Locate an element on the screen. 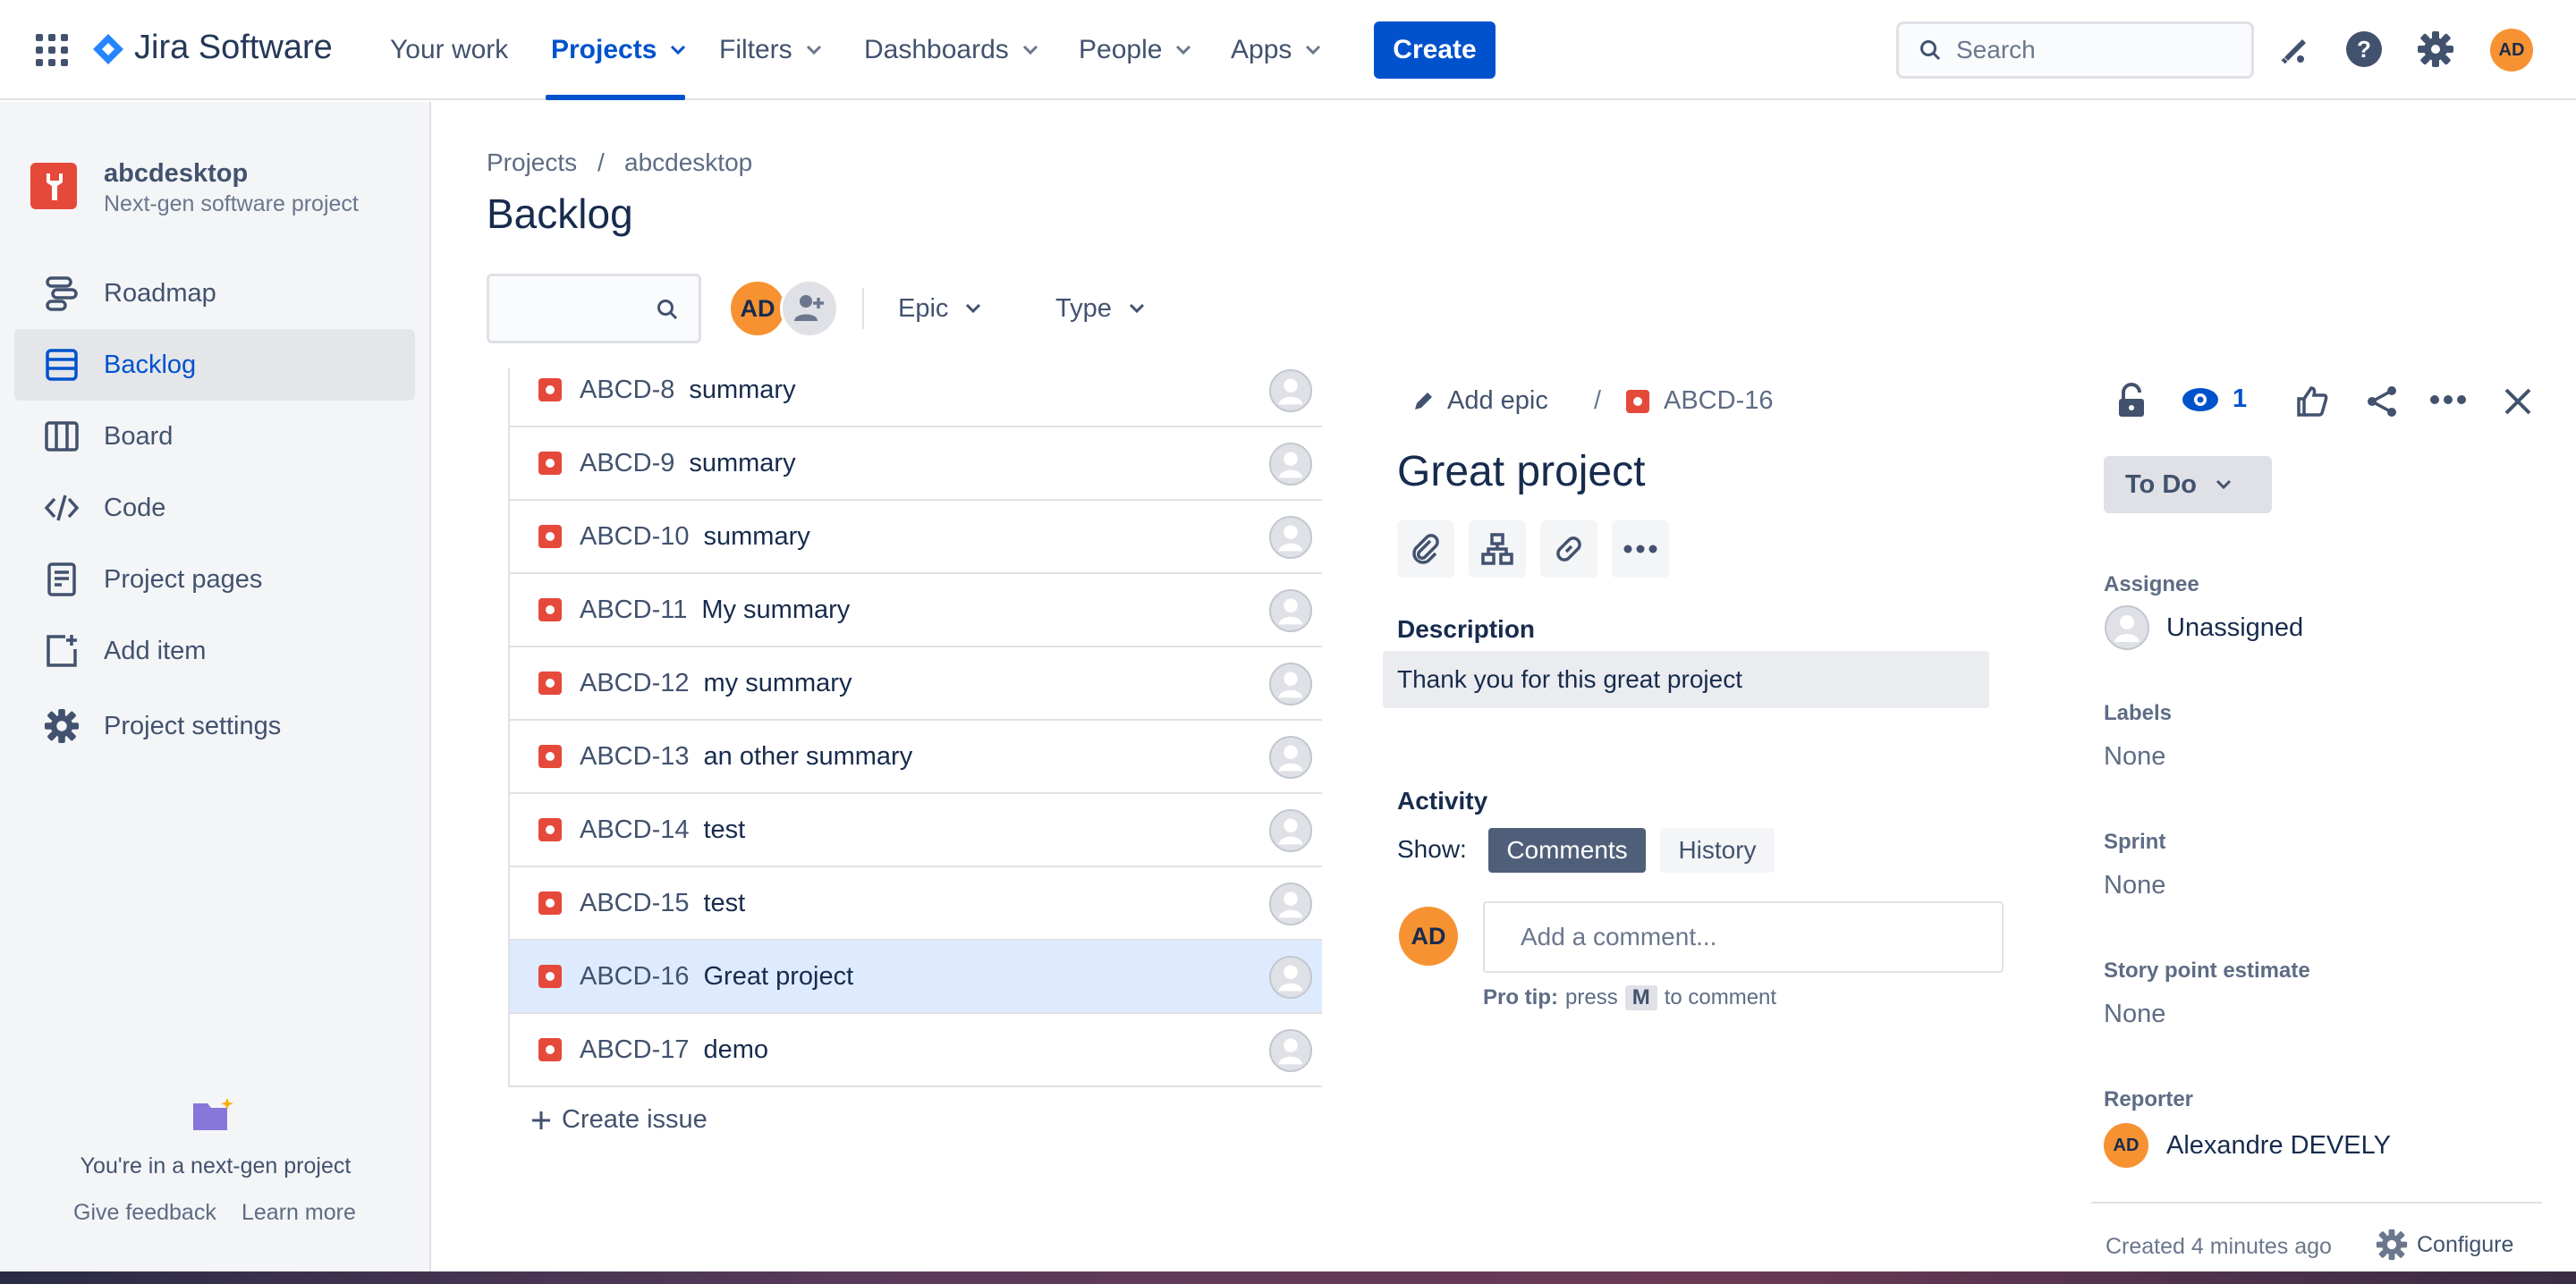 Image resolution: width=2576 pixels, height=1284 pixels. watch-button: 1 is located at coordinates (2214, 399).